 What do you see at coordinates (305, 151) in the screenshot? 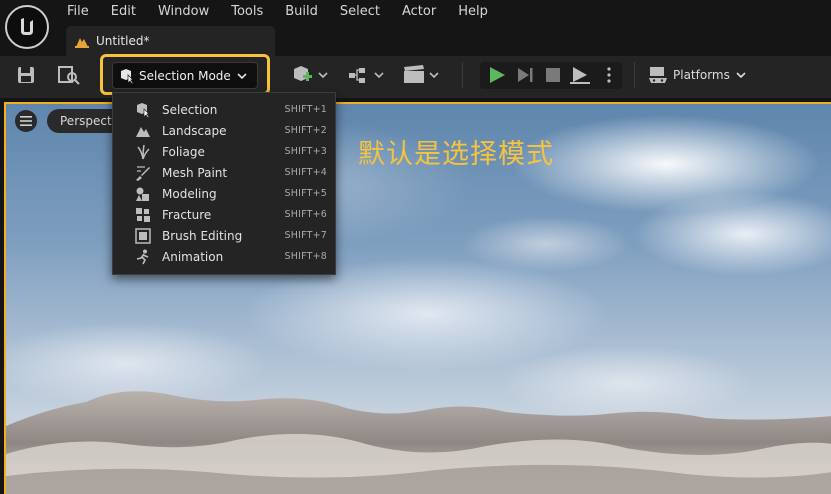
I see `menu-item-shortcut: SHIFT+3` at bounding box center [305, 151].